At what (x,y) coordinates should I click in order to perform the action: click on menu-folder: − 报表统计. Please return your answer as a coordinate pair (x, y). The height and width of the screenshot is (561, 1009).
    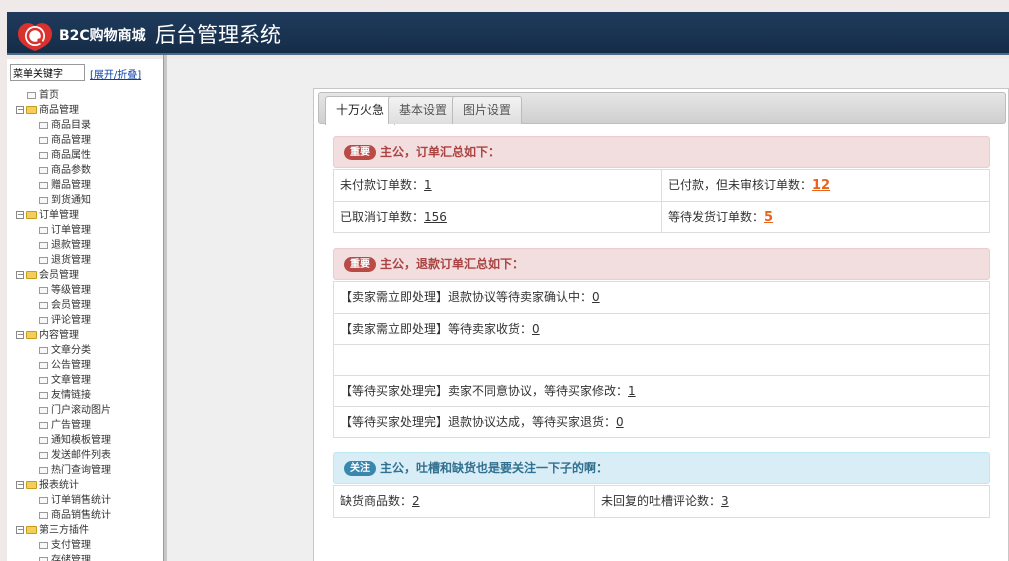
    Looking at the image, I should click on (85, 485).